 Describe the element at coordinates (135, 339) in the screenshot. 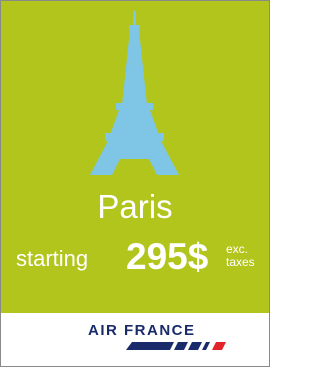

I see `brand-bar: AIR FRANCE` at that location.